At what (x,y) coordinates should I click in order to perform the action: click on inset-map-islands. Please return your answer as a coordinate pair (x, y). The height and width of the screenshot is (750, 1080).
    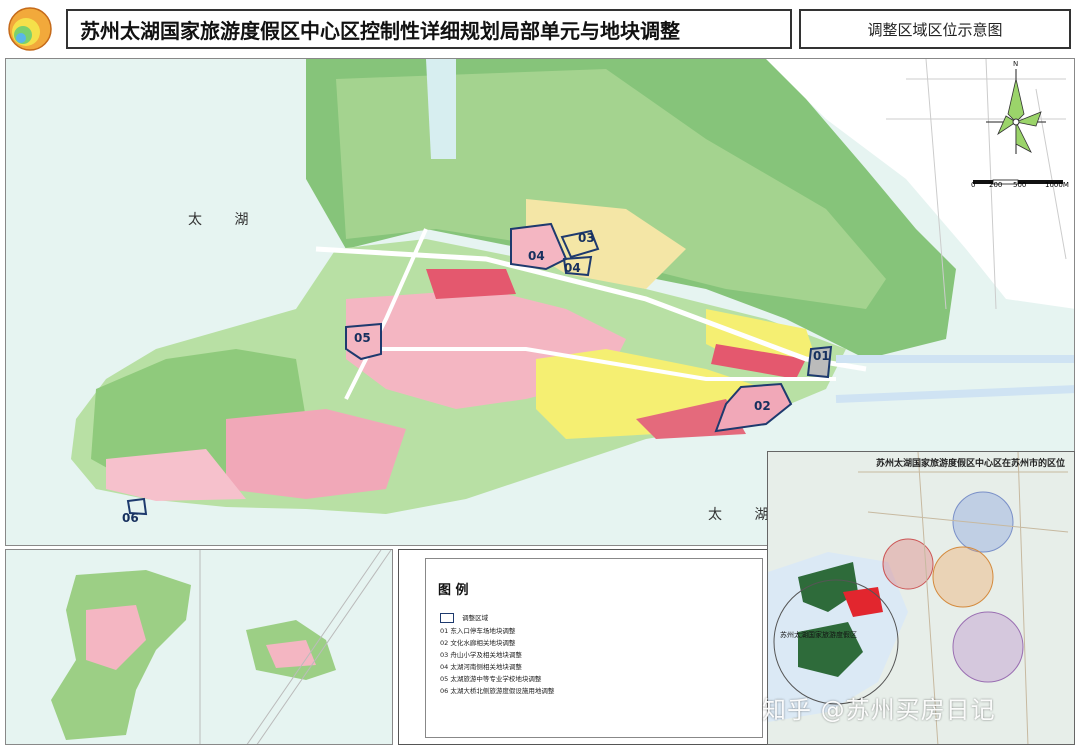
    Looking at the image, I should click on (199, 647).